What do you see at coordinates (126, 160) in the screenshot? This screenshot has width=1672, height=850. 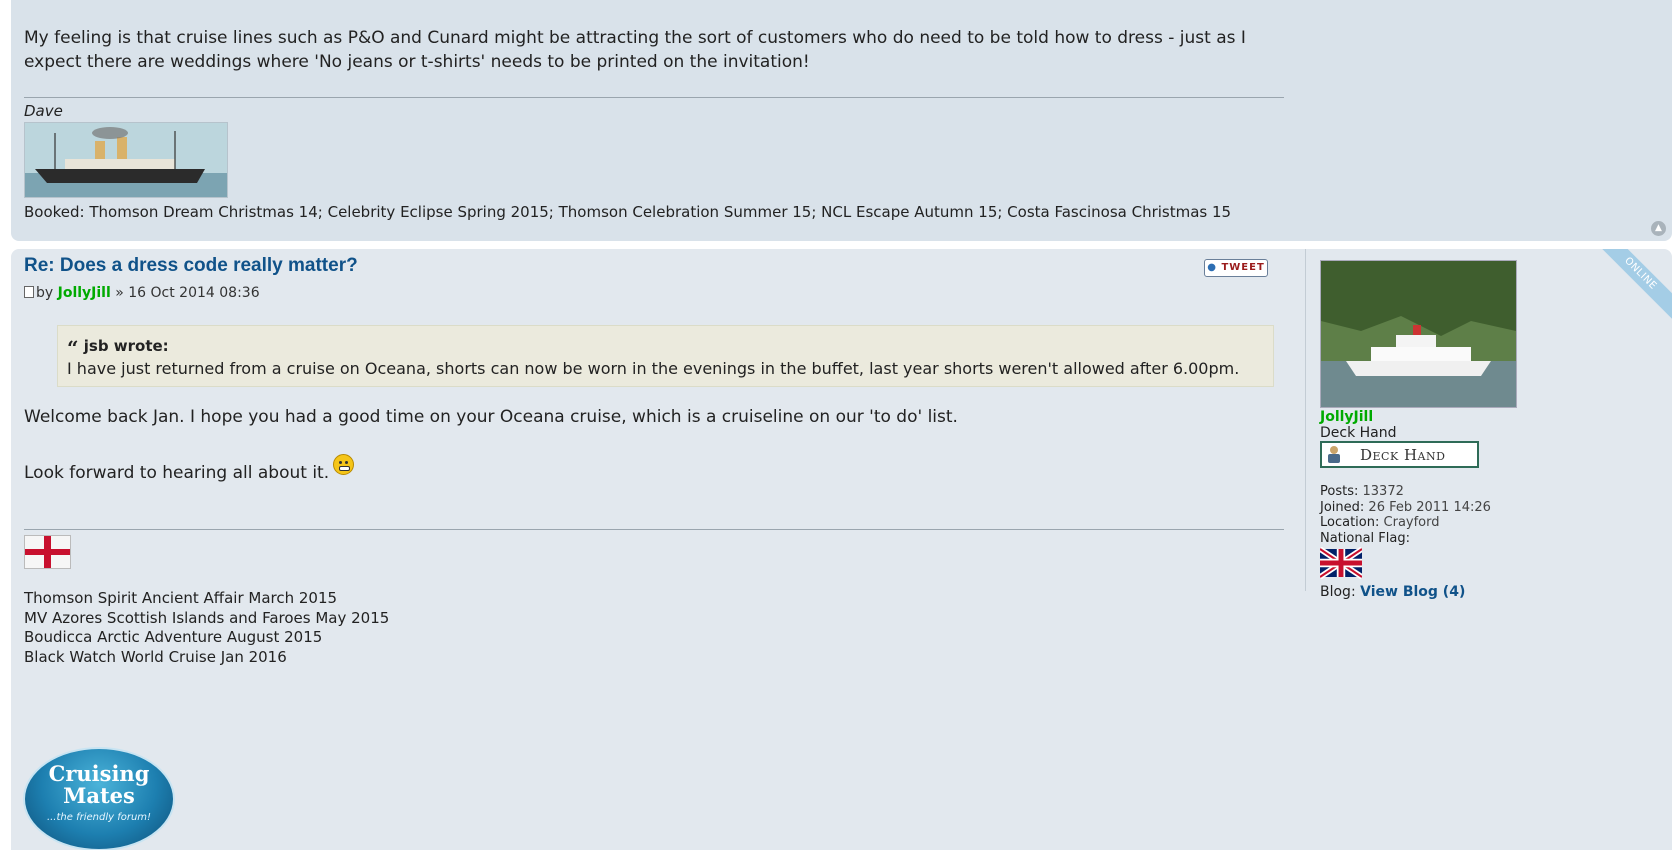 I see `signature-ship-image` at bounding box center [126, 160].